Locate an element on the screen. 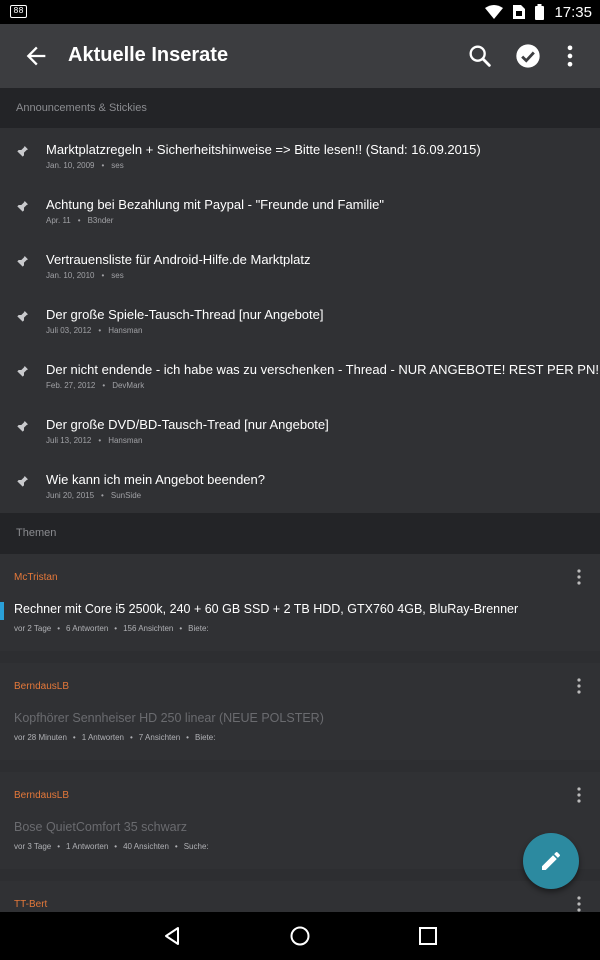 This screenshot has height=960, width=600. back-arrow-icon is located at coordinates (36, 56).